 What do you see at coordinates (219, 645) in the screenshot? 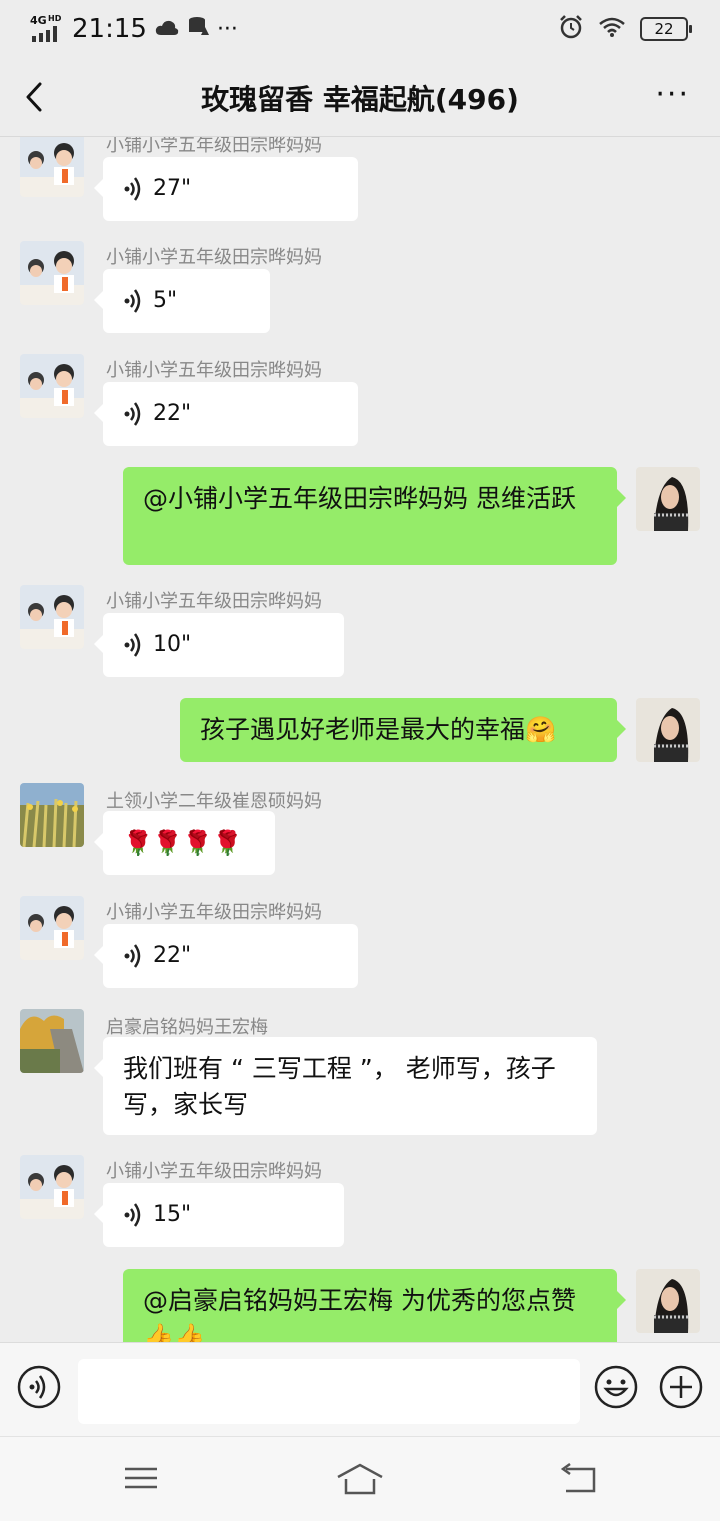
I see `voice-message-bubble: 10"` at bounding box center [219, 645].